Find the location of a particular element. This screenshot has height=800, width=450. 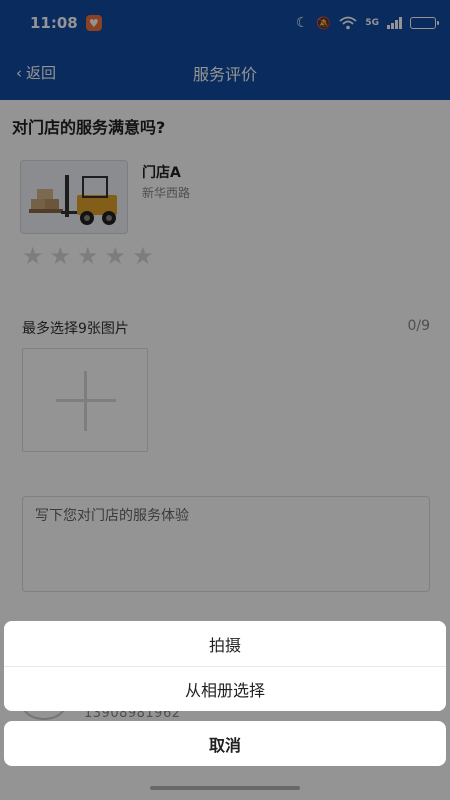

cancel-button: 取消 is located at coordinates (225, 743).